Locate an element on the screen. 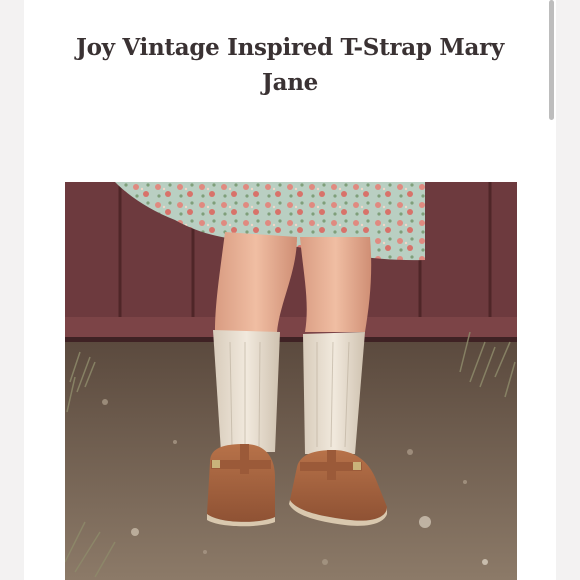 This screenshot has width=580, height=580. listing-title: Joy Vintage Inspired T-Strap Mary Jane is located at coordinates (290, 65).